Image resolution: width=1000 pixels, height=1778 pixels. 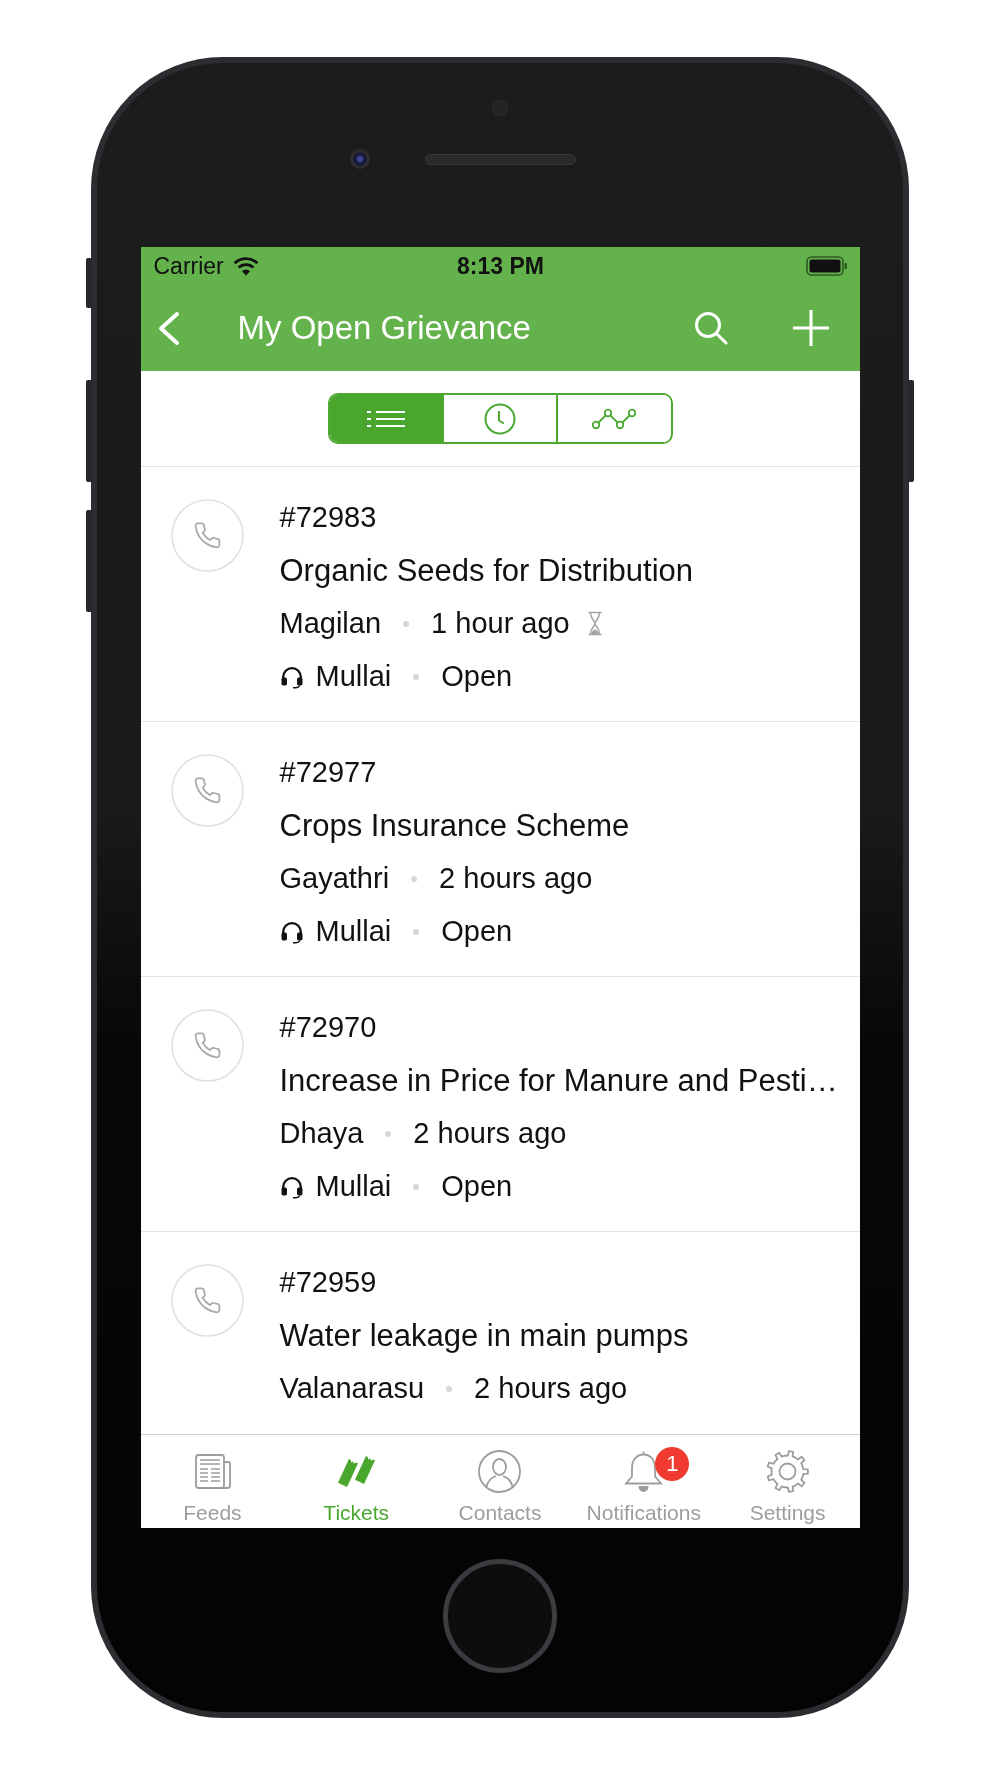 What do you see at coordinates (672, 1464) in the screenshot?
I see `notification-badge: 1` at bounding box center [672, 1464].